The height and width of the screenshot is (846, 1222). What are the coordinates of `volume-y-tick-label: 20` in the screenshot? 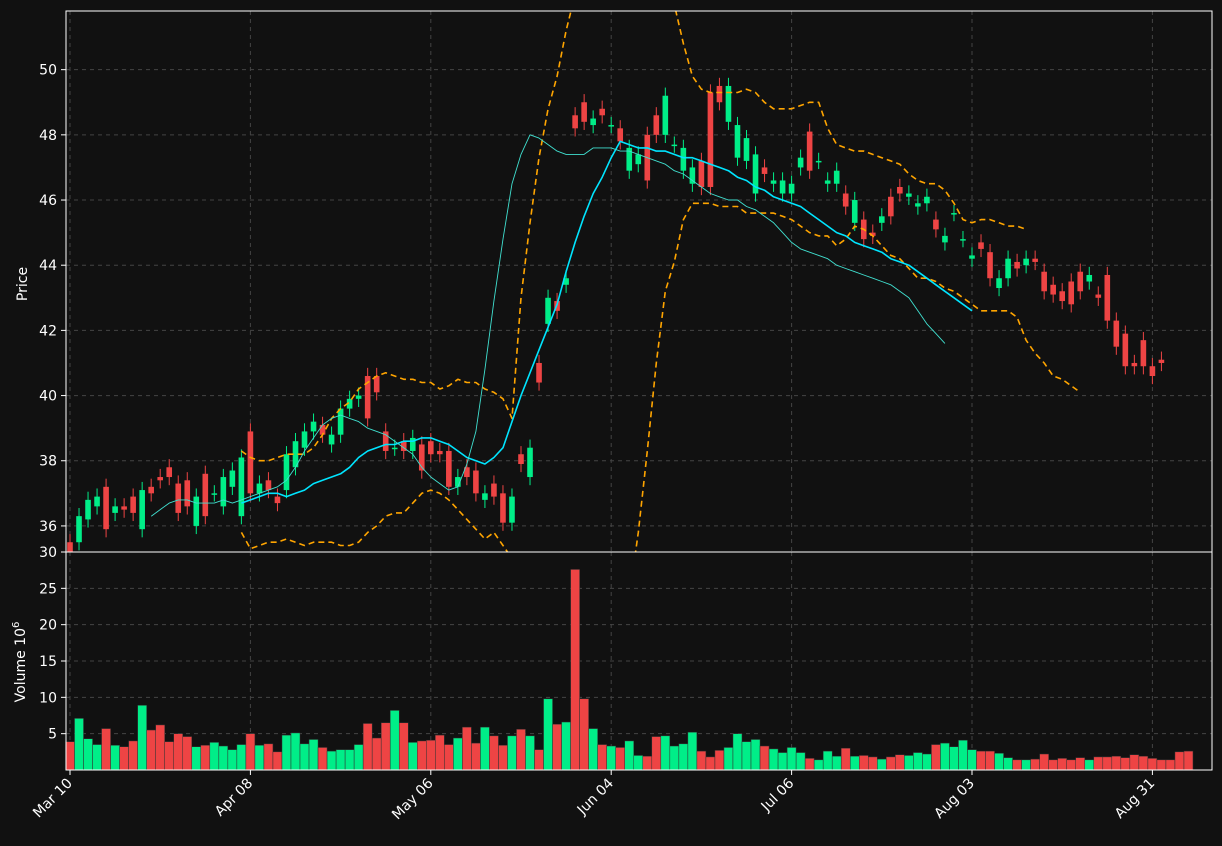 It's located at (48, 626).